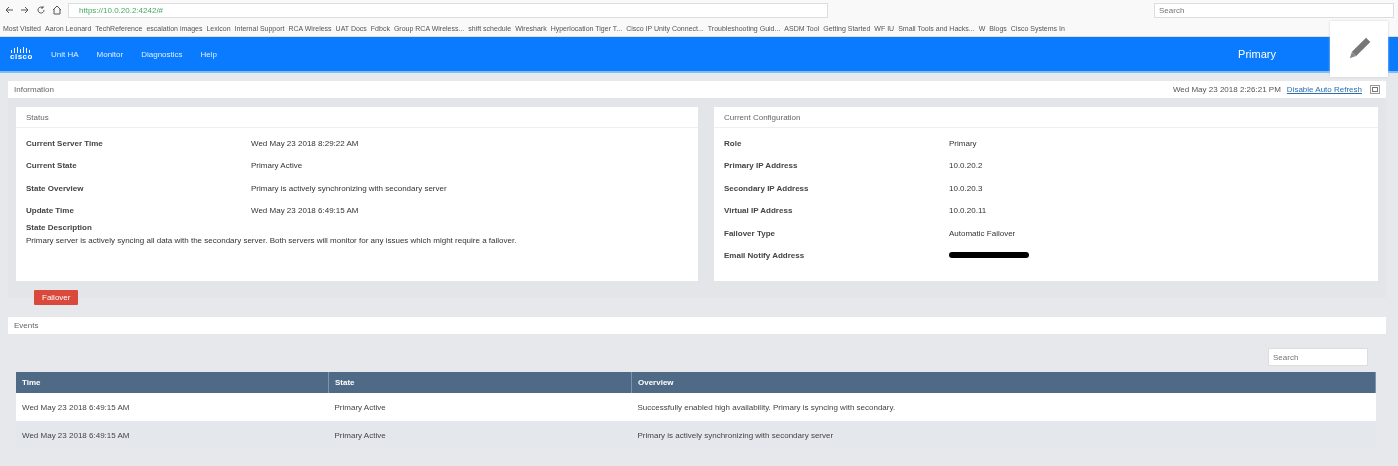 This screenshot has width=1398, height=466. I want to click on column-header: State, so click(480, 382).